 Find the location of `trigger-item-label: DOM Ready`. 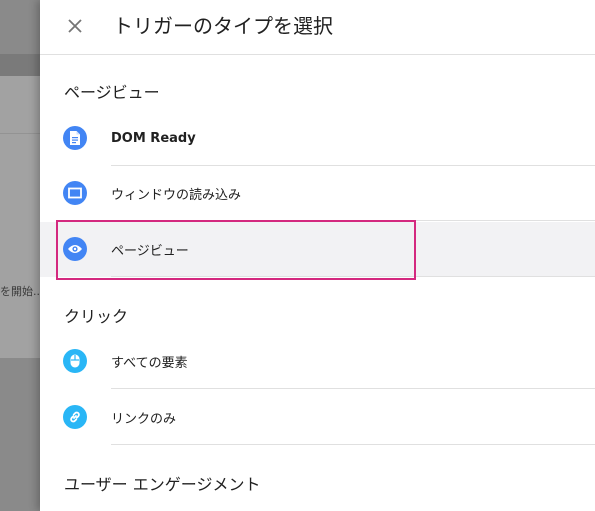

trigger-item-label: DOM Ready is located at coordinates (153, 138).